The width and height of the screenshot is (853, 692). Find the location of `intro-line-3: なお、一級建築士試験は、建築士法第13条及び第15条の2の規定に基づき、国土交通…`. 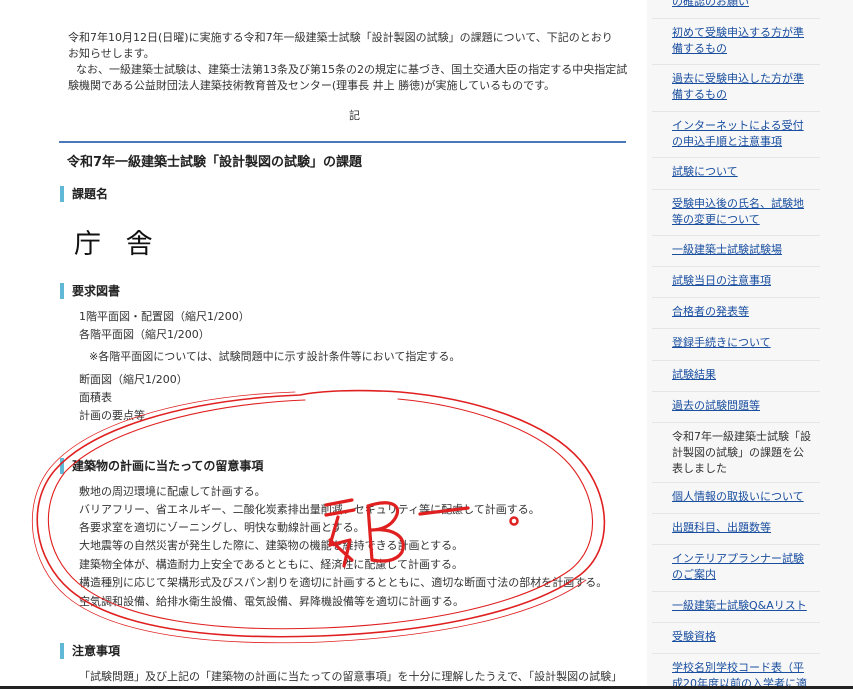

intro-line-3: なお、一級建築士試験は、建築士法第13条及び第15条の2の規定に基づき、国土交通… is located at coordinates (352, 69).